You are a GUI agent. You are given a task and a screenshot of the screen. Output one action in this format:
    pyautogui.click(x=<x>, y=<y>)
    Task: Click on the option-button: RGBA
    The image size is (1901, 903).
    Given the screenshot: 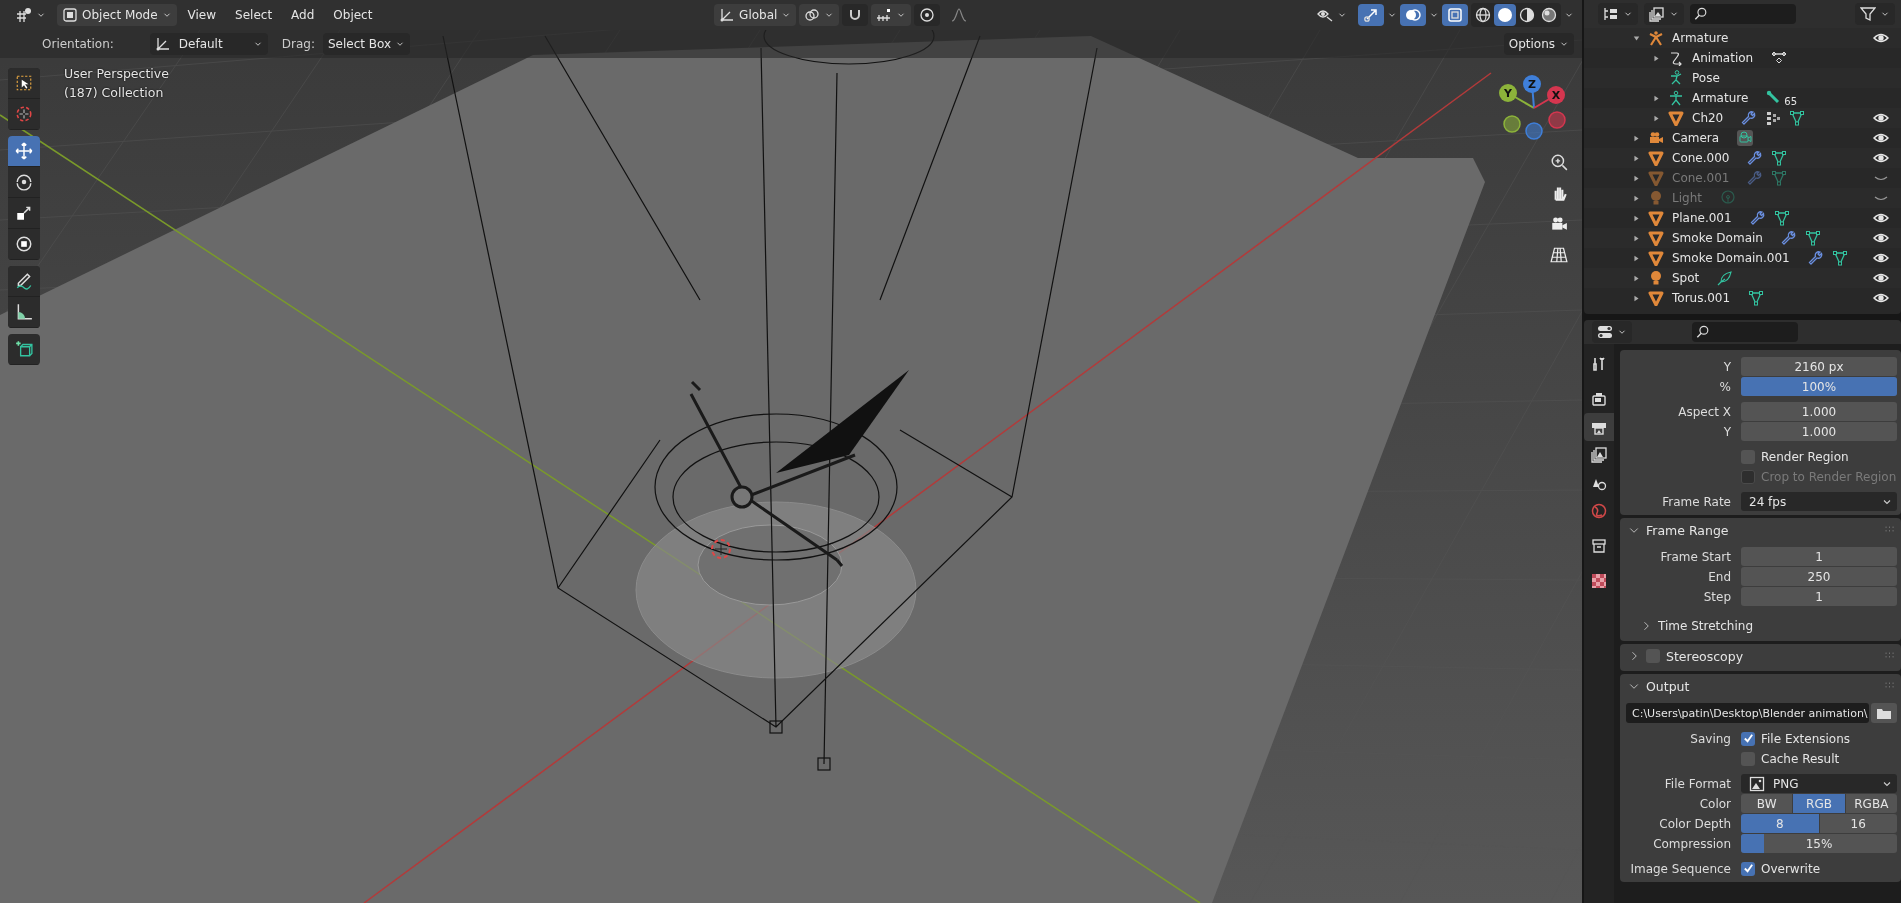 What is the action you would take?
    pyautogui.click(x=1871, y=803)
    